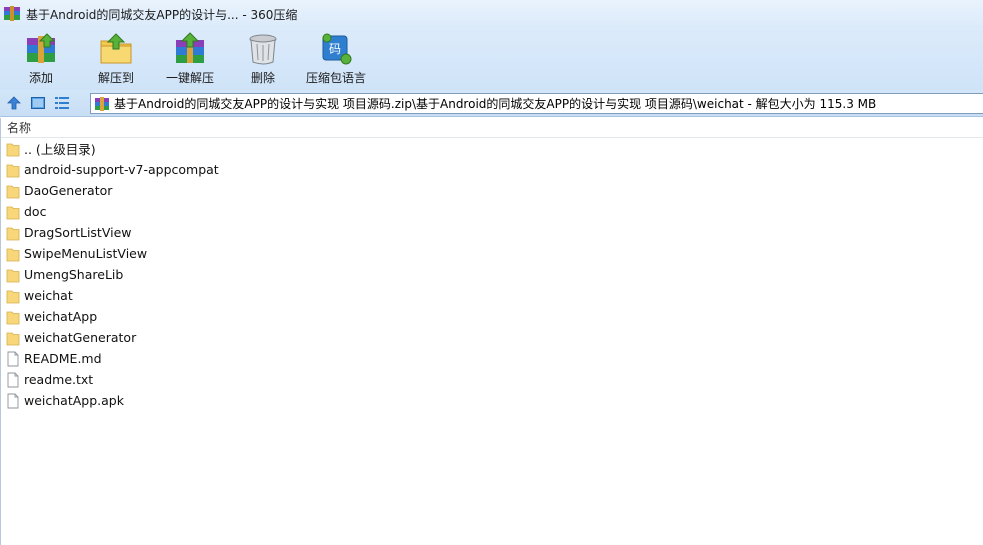 Image resolution: width=983 pixels, height=545 pixels. What do you see at coordinates (492, 337) in the screenshot?
I see `list-item: weichatGenerator` at bounding box center [492, 337].